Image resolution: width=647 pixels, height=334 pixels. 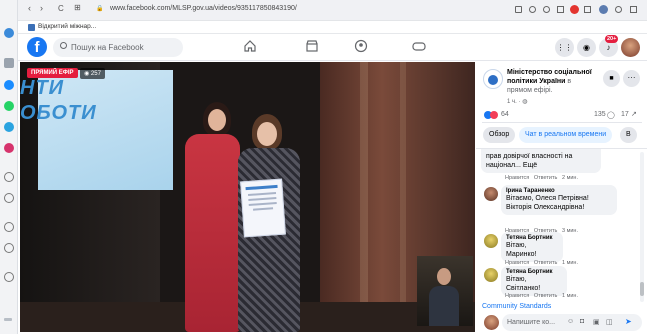 What do you see at coordinates (61, 8) in the screenshot?
I see `reload-button: C` at bounding box center [61, 8].